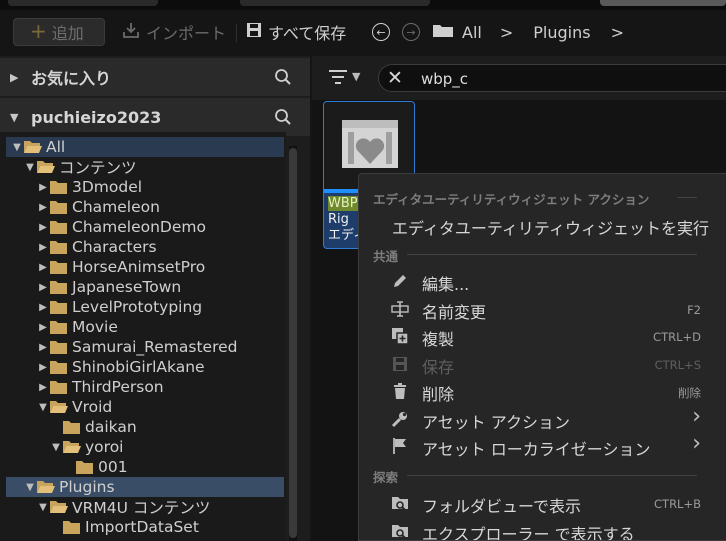 The width and height of the screenshot is (726, 541). I want to click on import-button: インポート, so click(174, 32).